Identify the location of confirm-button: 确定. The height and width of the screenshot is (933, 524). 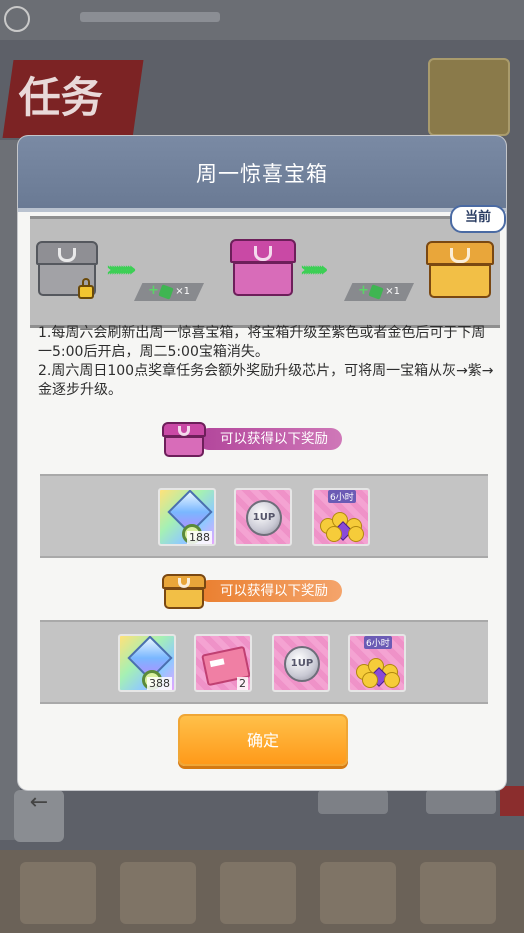
(263, 740).